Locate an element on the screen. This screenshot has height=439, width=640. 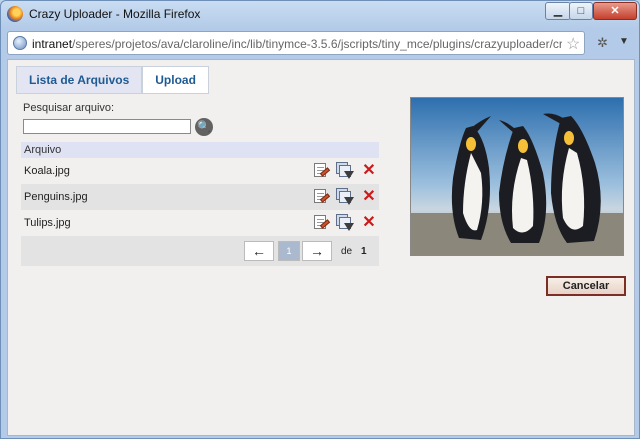
search-icon: 🔍 is located at coordinates (204, 127).